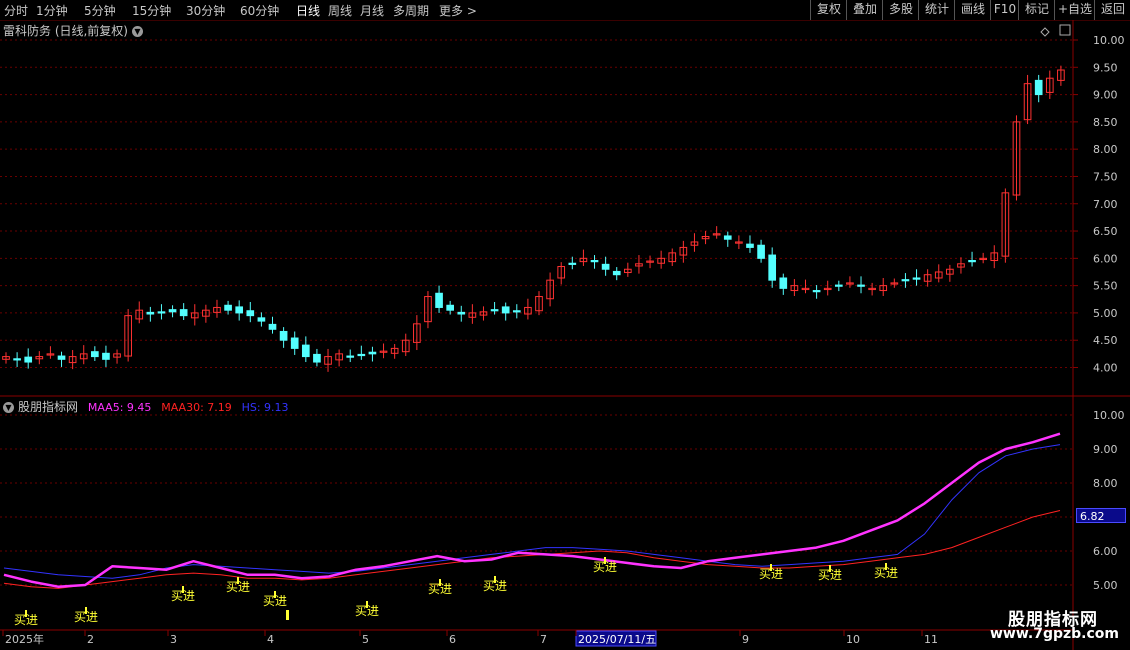 The width and height of the screenshot is (1130, 650). I want to click on x-axis-label: 9, so click(745, 639).